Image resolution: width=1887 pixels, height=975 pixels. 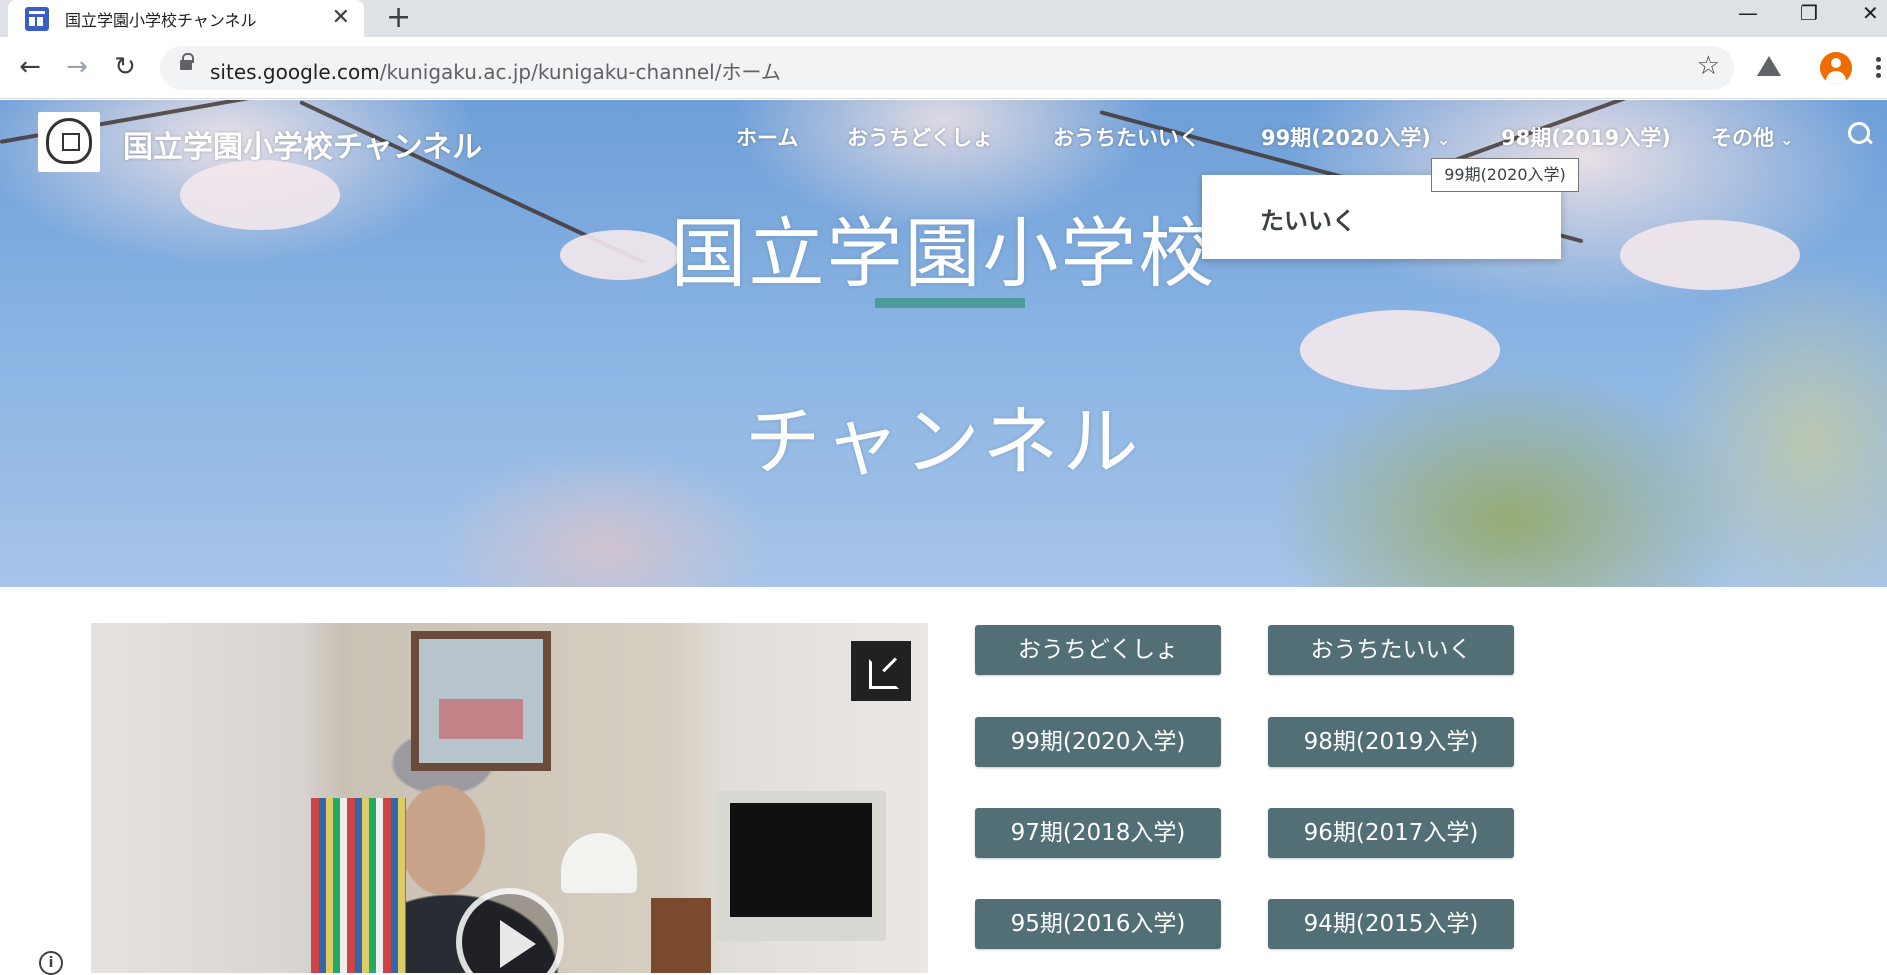 I want to click on tab-close-icon: ✕, so click(x=341, y=17).